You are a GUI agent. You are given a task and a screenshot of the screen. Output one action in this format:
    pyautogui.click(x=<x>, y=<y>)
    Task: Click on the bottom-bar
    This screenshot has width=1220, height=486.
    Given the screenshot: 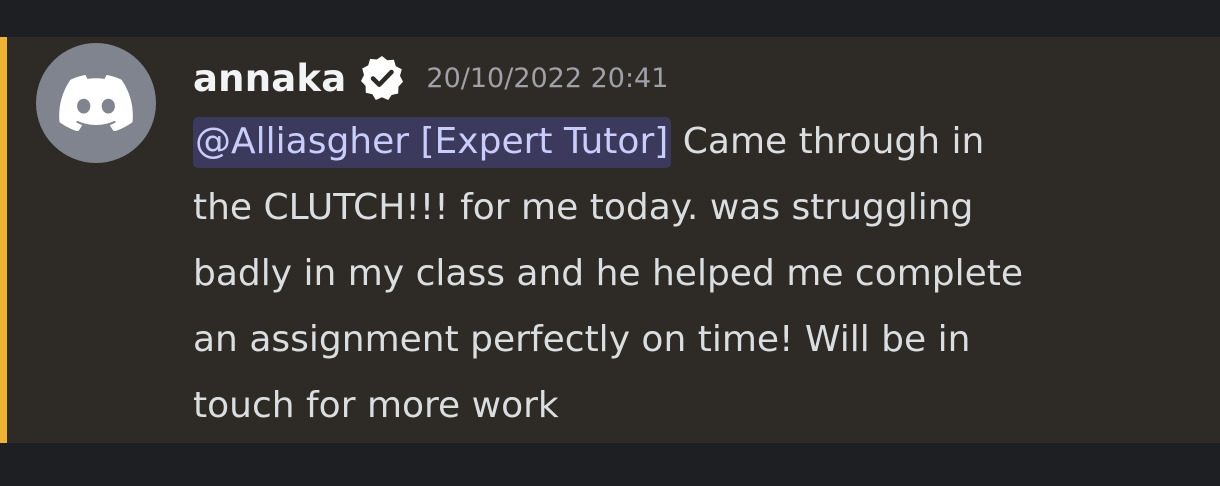 What is the action you would take?
    pyautogui.click(x=610, y=464)
    